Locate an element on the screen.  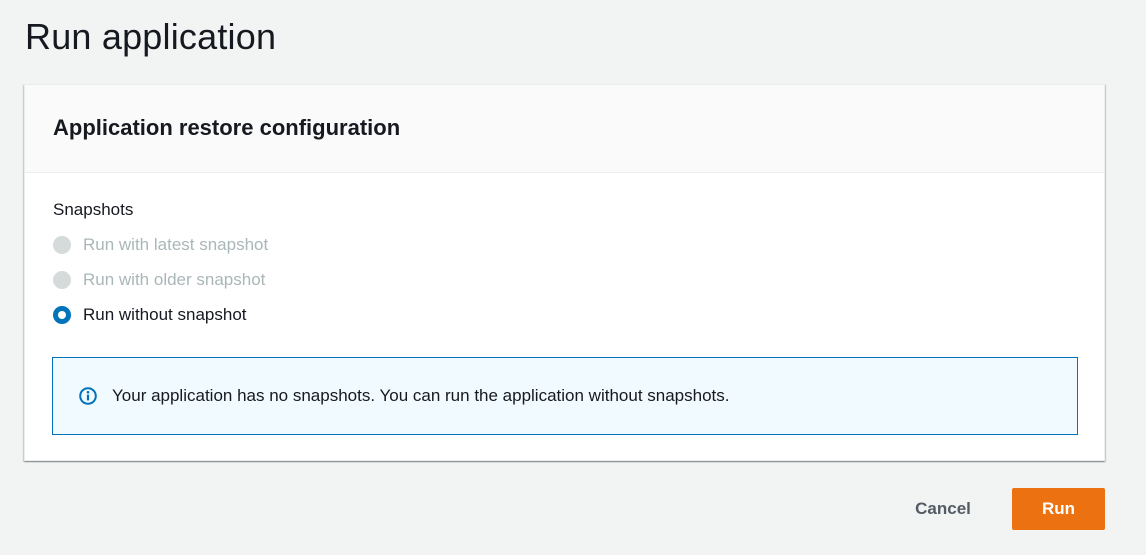
radio-label: Run without snapshot is located at coordinates (165, 314).